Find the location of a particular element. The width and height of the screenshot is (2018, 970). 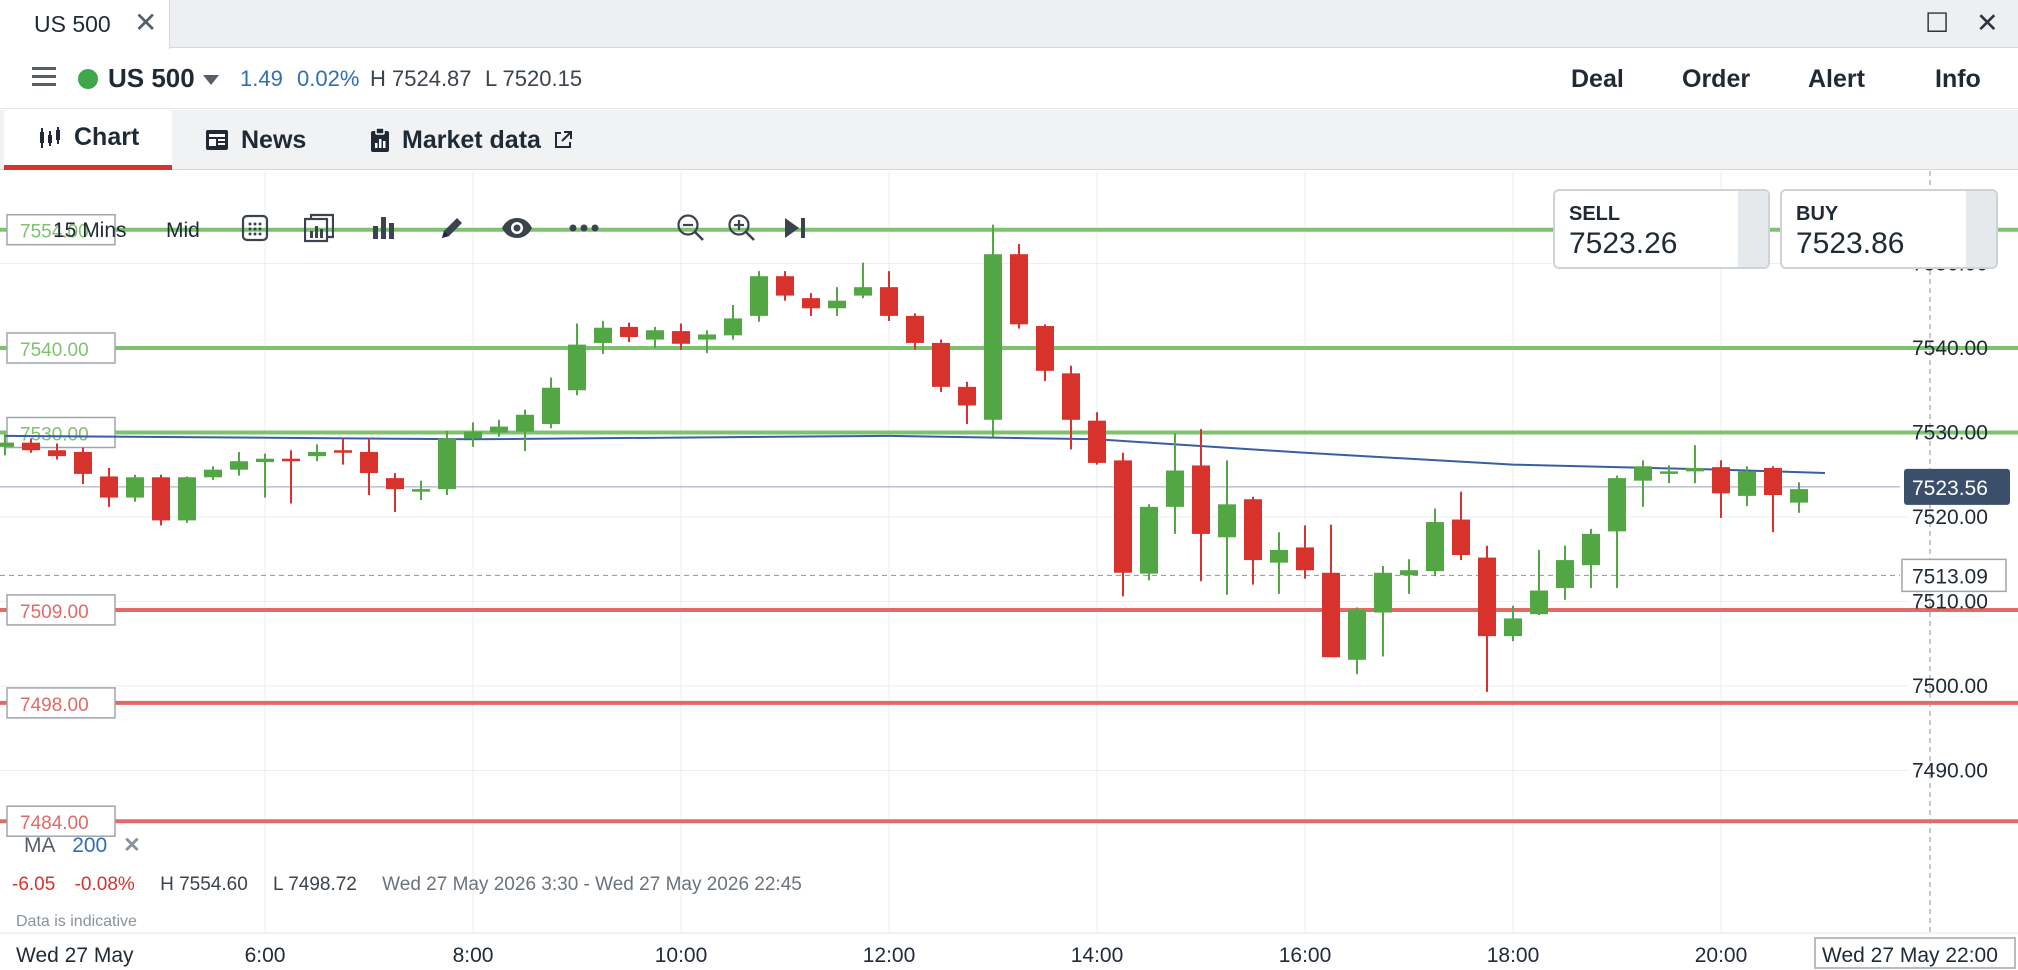

close-window-icon: ✕ is located at coordinates (1987, 23).